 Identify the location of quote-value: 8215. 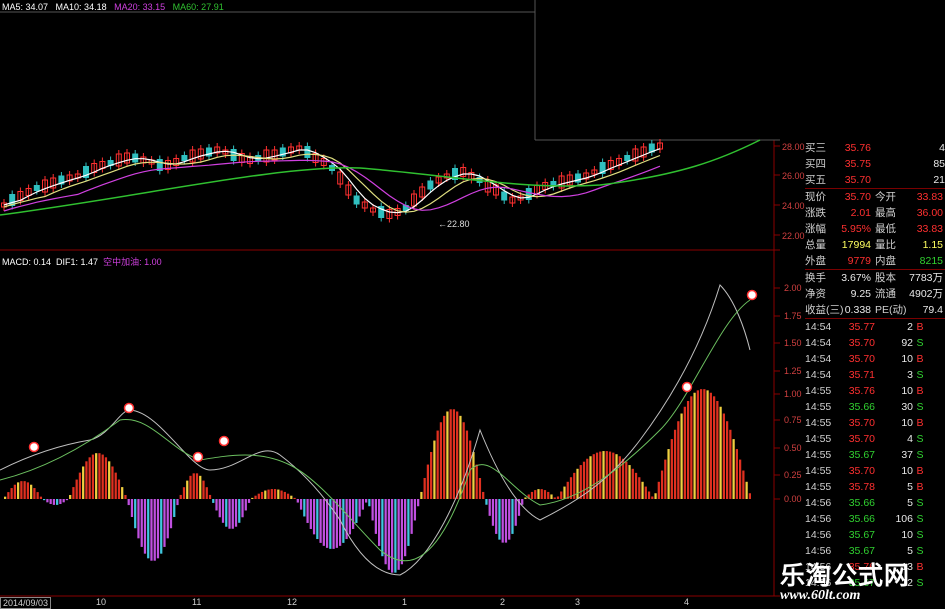
(931, 261).